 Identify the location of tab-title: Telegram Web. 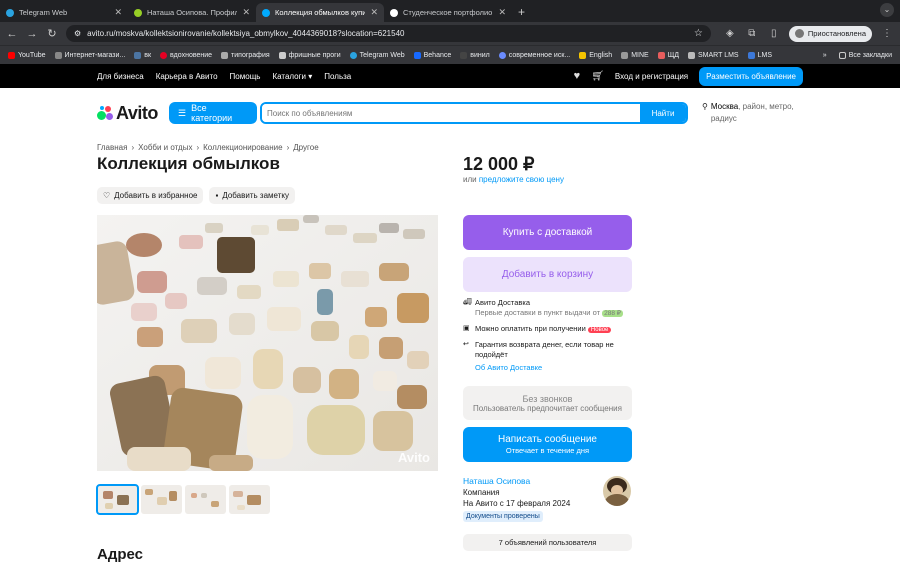
(43, 12).